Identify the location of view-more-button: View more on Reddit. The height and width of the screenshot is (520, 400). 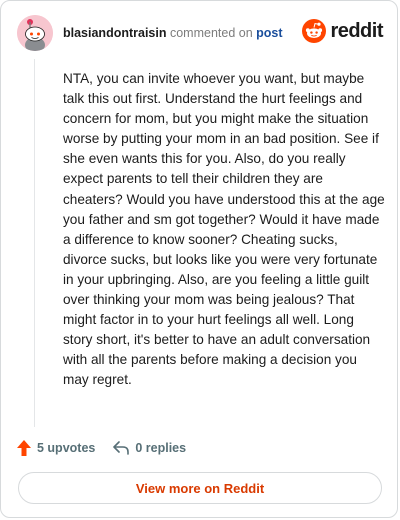
(200, 488).